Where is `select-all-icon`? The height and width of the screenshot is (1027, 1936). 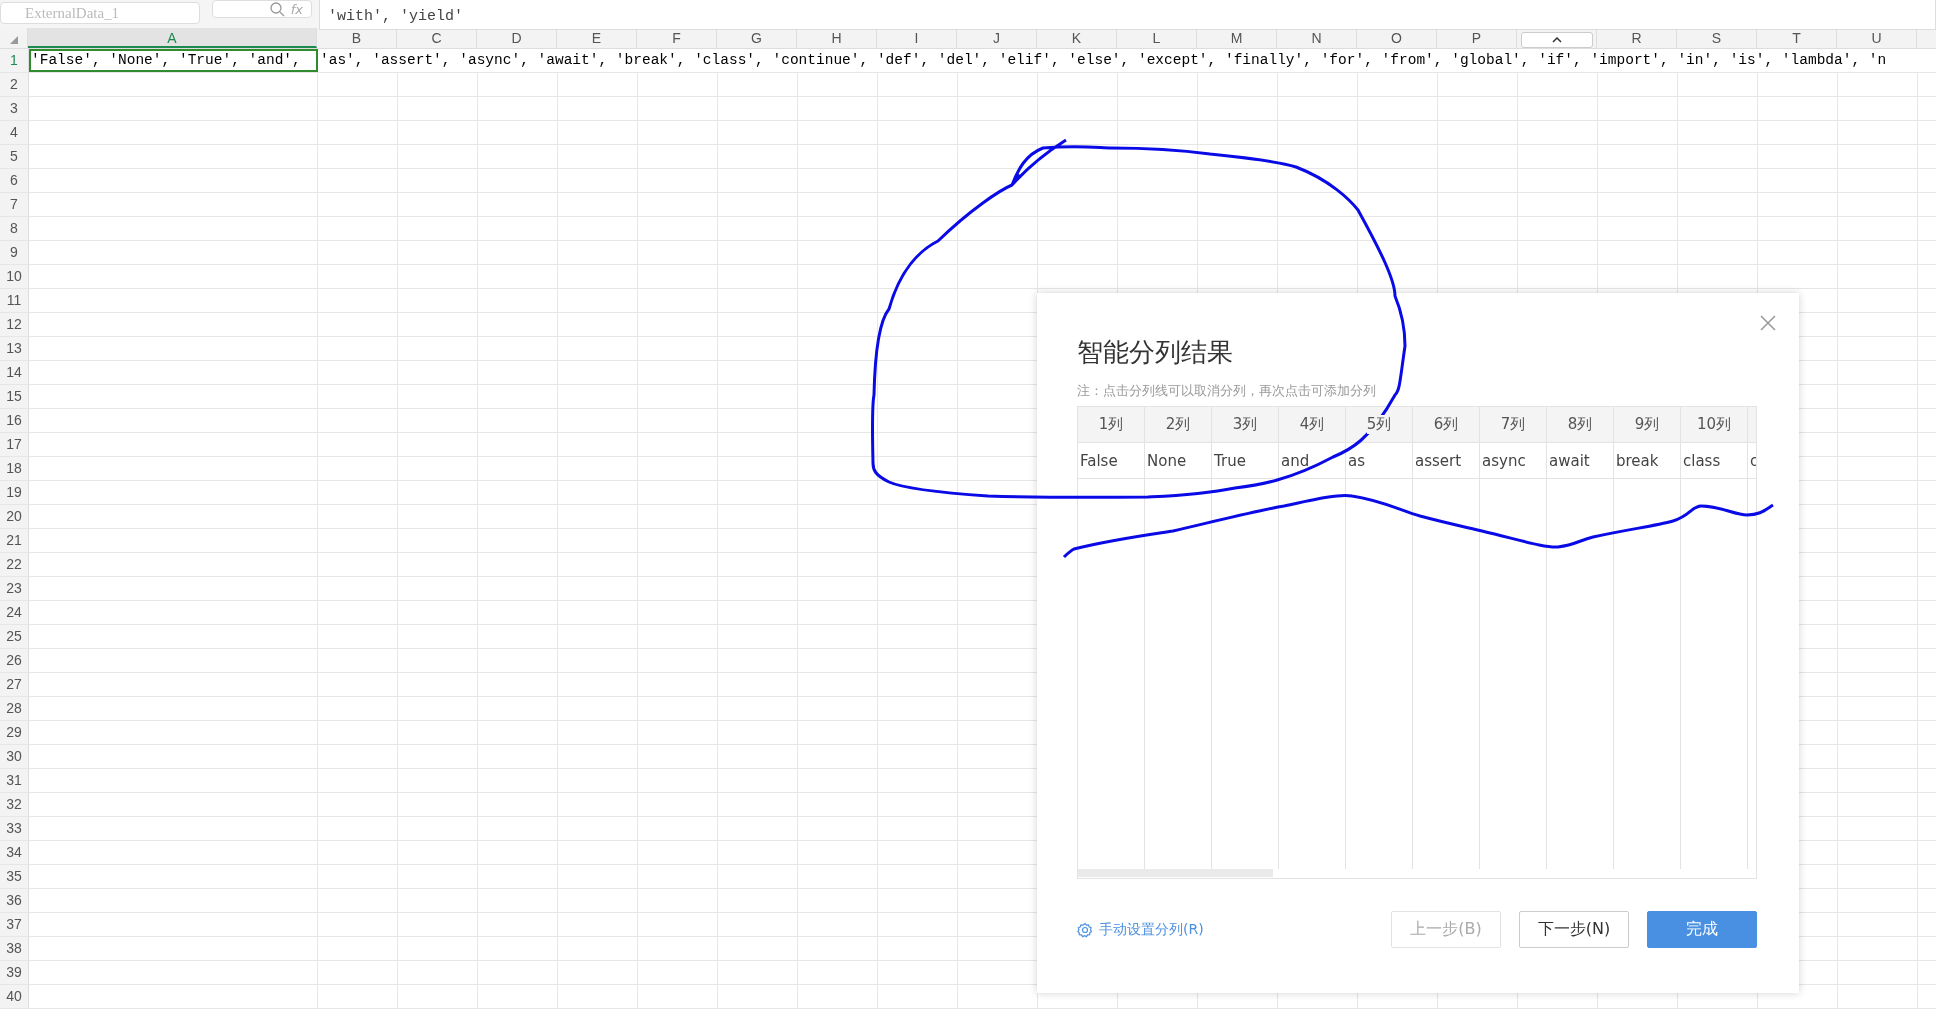 select-all-icon is located at coordinates (13, 40).